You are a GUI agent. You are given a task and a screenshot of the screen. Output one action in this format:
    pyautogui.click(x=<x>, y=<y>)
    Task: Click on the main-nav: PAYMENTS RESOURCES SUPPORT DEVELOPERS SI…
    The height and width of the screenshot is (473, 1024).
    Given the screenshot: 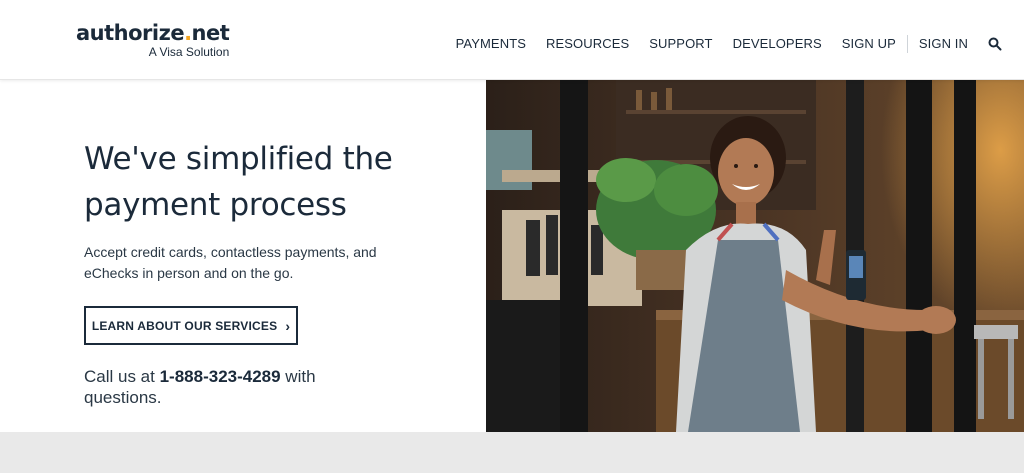 What is the action you would take?
    pyautogui.click(x=719, y=44)
    